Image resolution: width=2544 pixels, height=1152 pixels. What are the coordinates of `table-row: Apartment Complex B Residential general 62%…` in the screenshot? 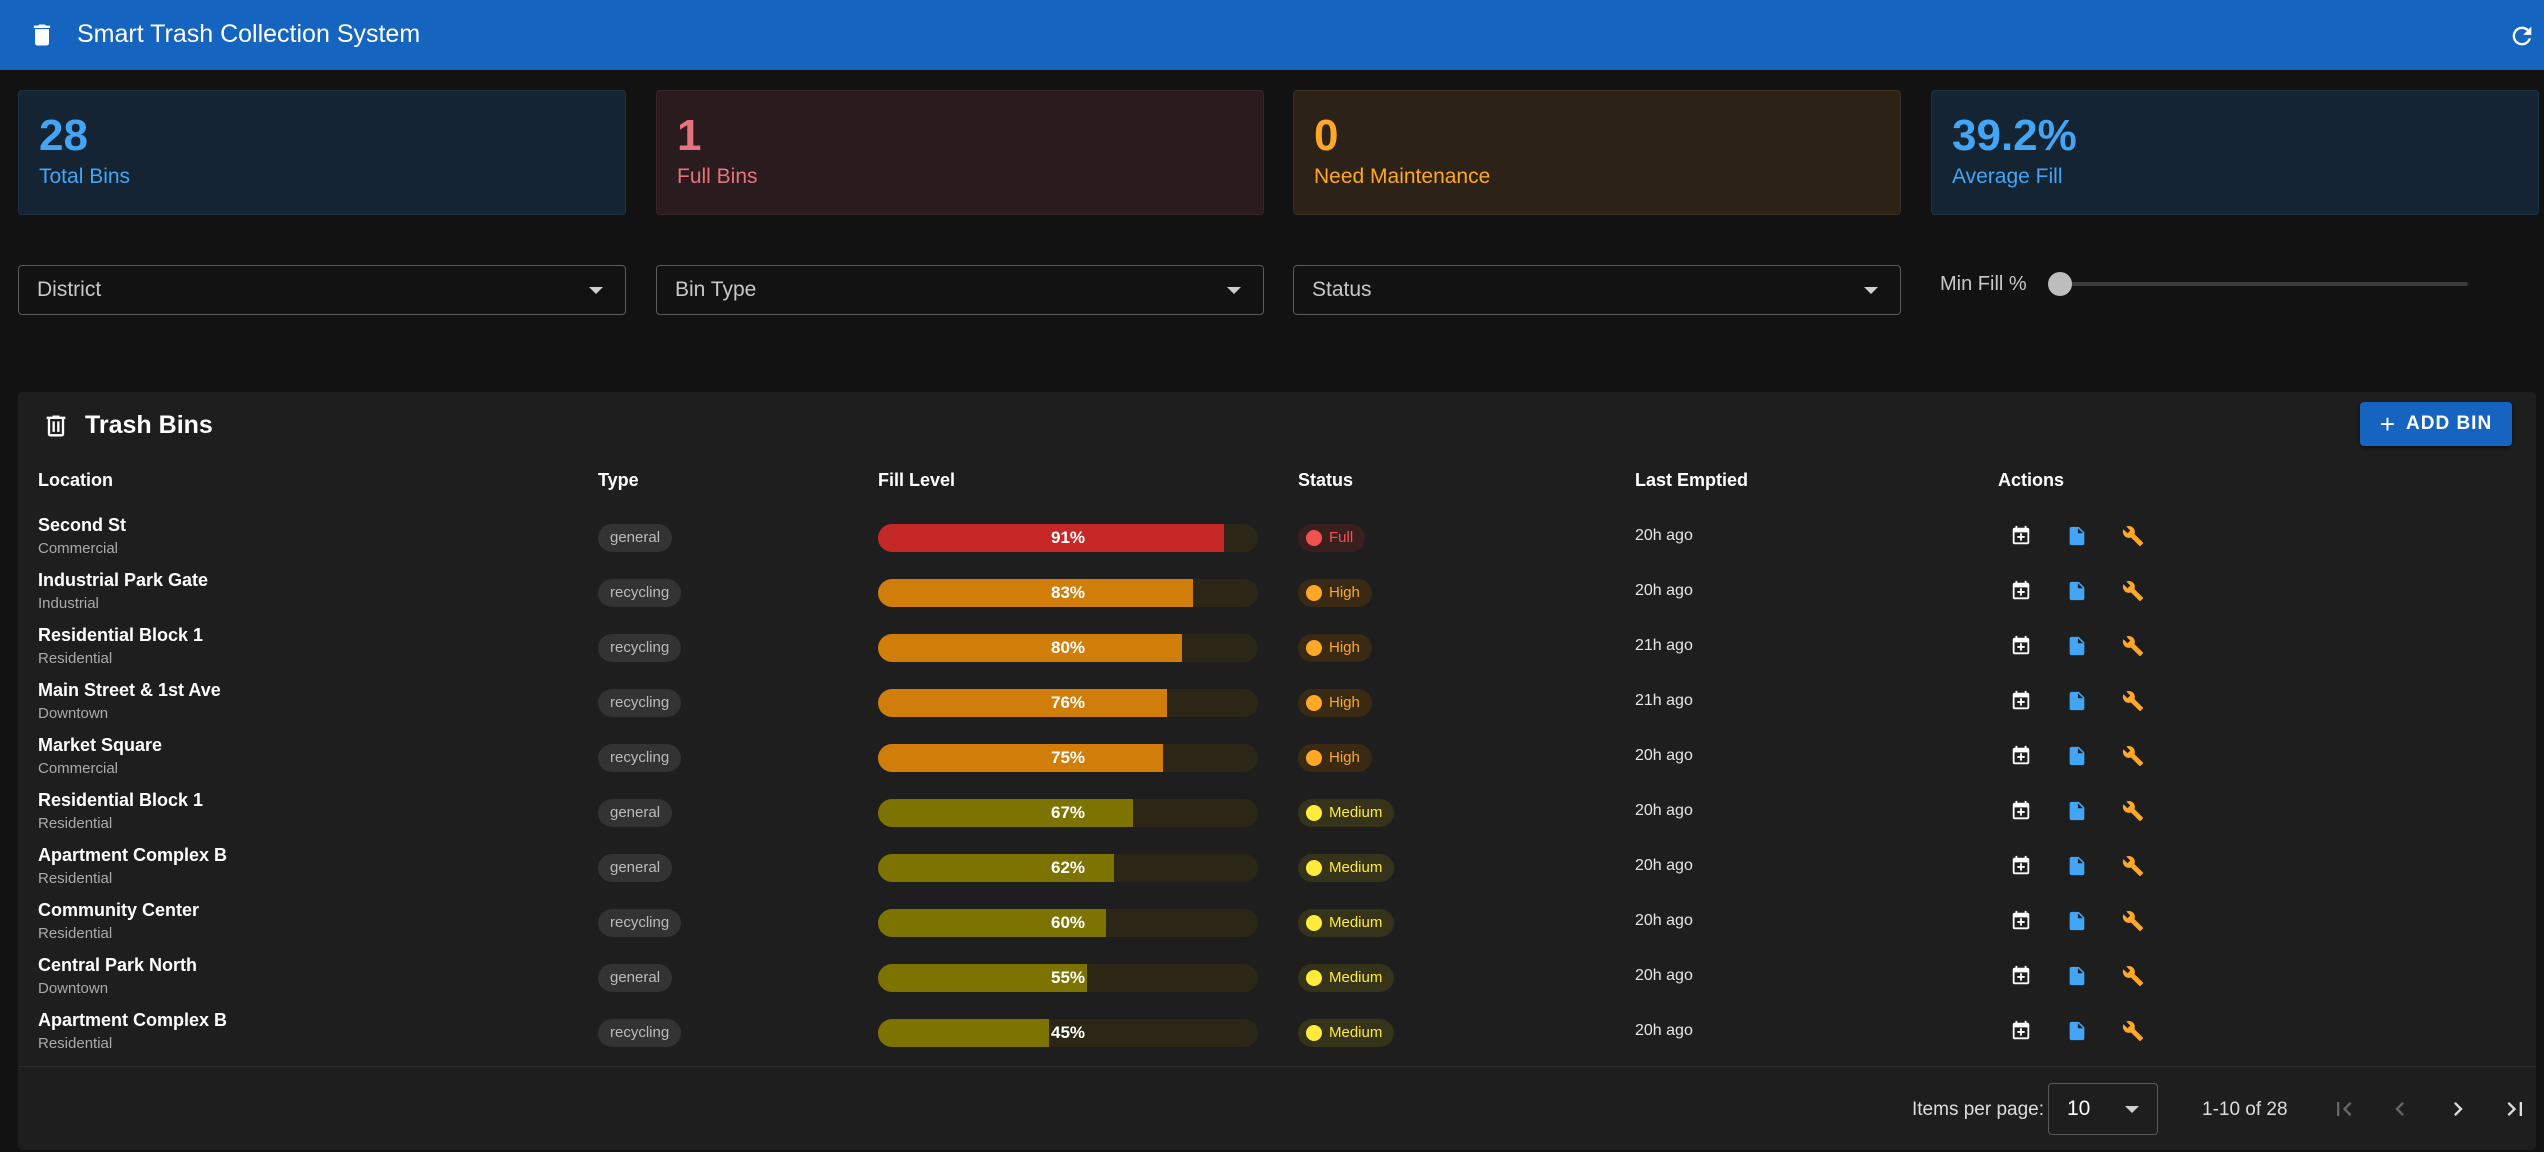 It's located at (1277, 865).